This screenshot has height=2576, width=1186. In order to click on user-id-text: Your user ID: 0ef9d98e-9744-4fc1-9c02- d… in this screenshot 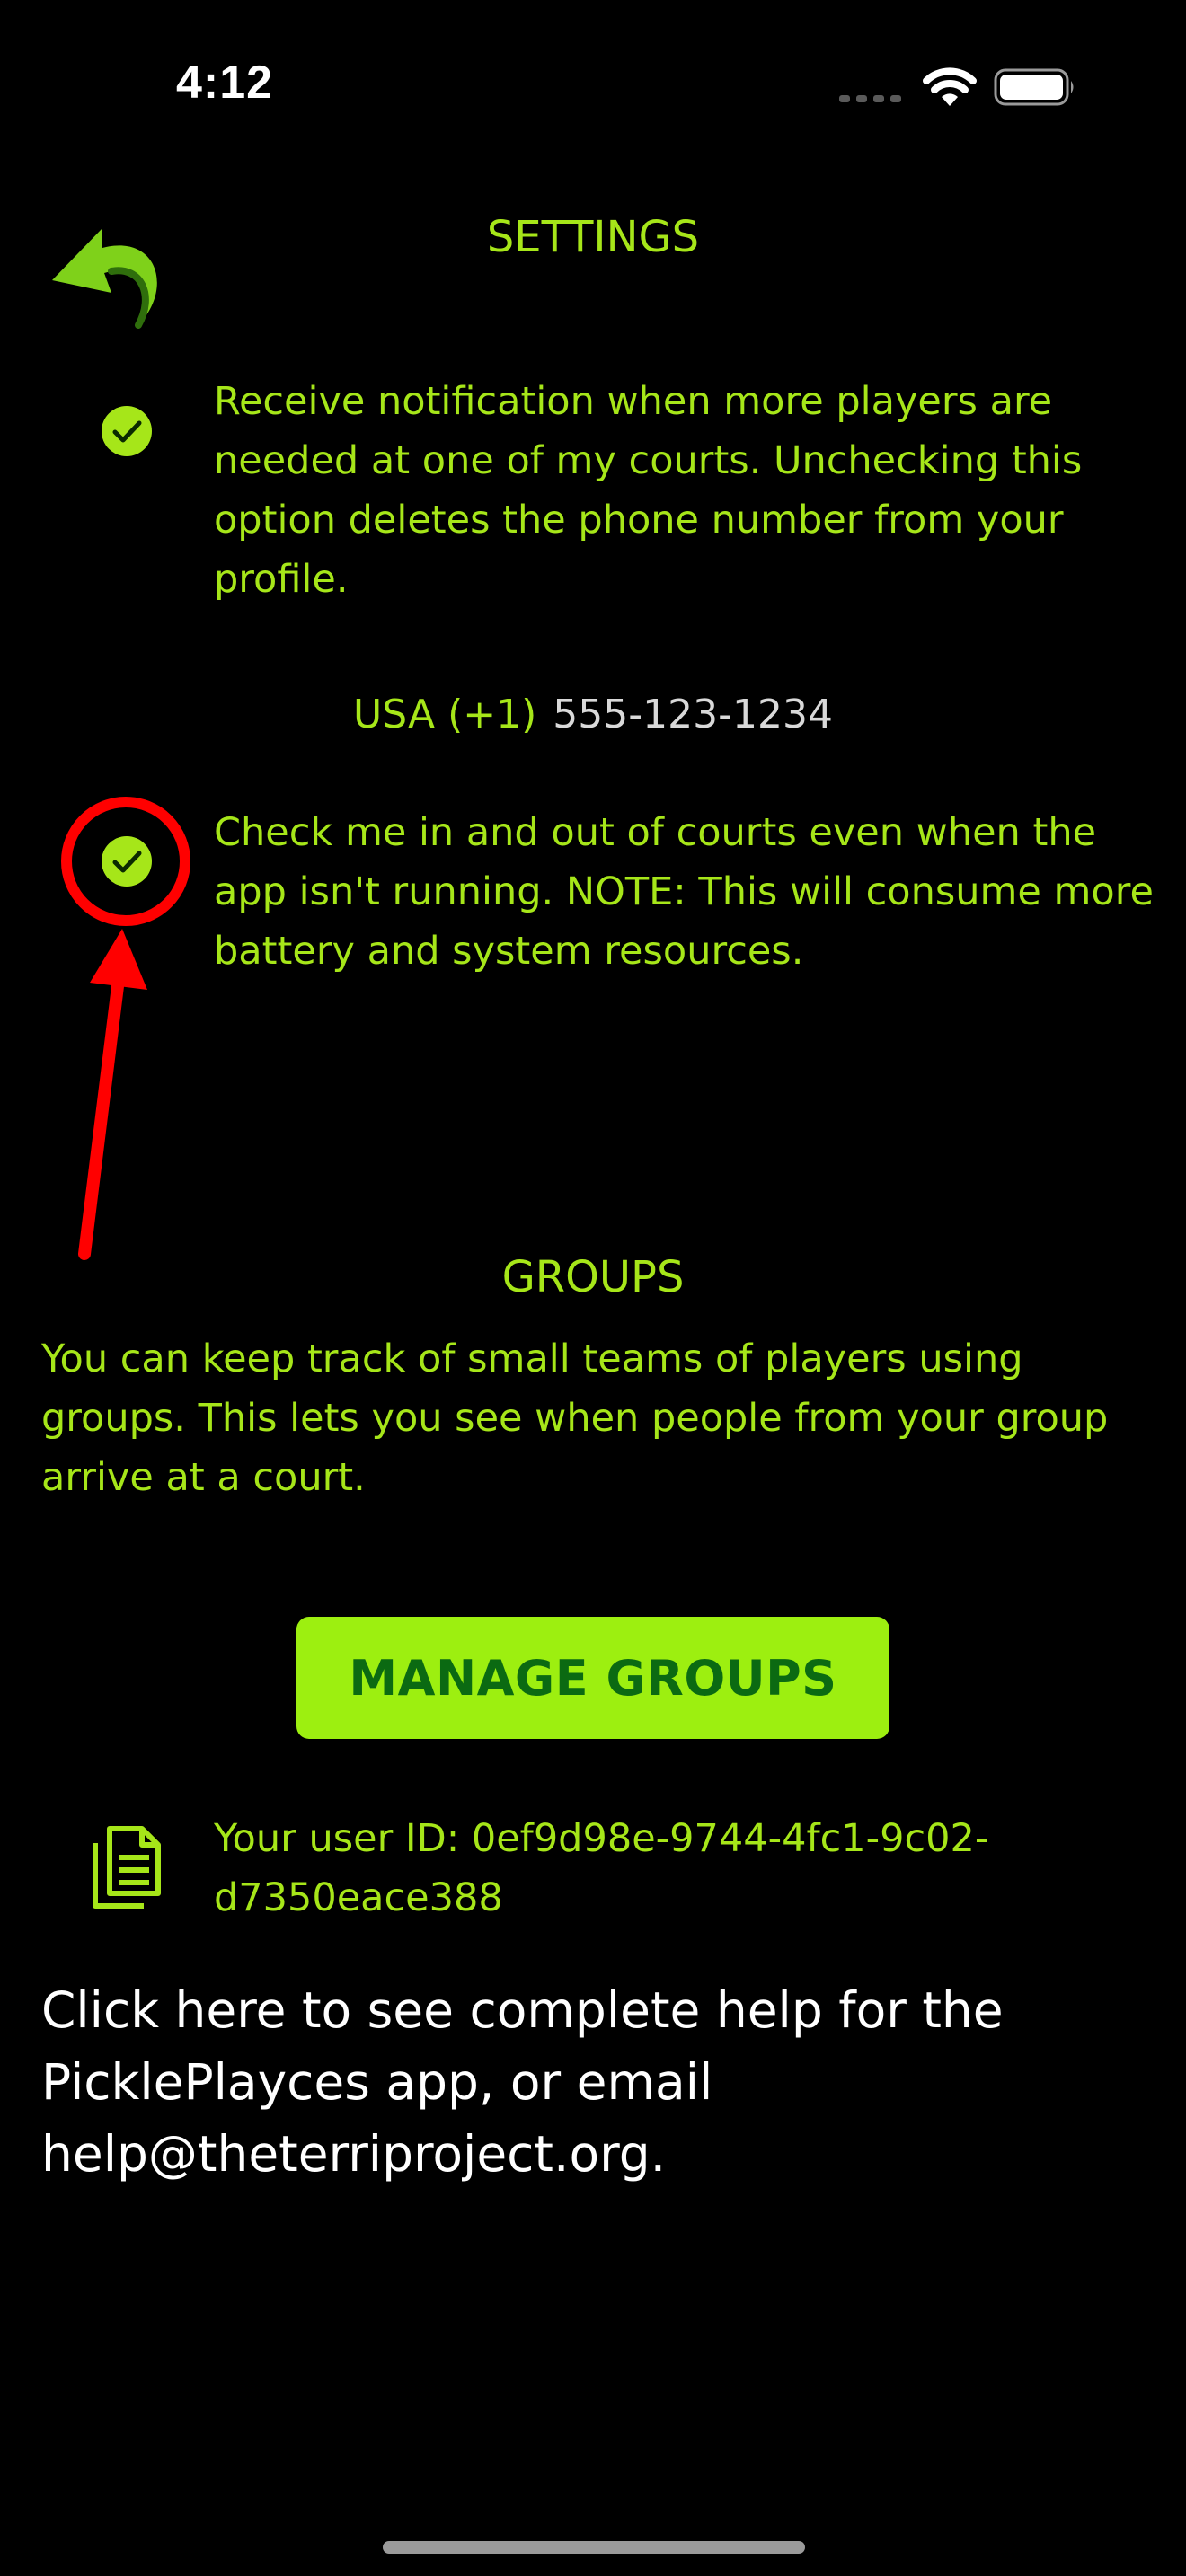, I will do `click(690, 1868)`.